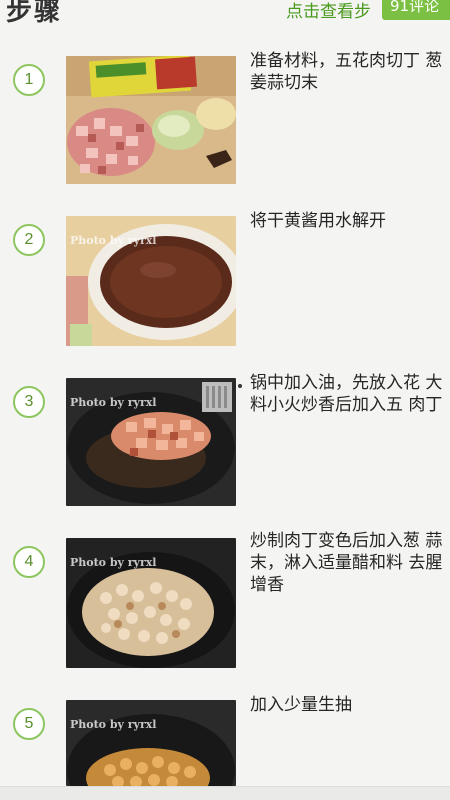  What do you see at coordinates (328, 11) in the screenshot?
I see `view-steps-link: 点击查看步` at bounding box center [328, 11].